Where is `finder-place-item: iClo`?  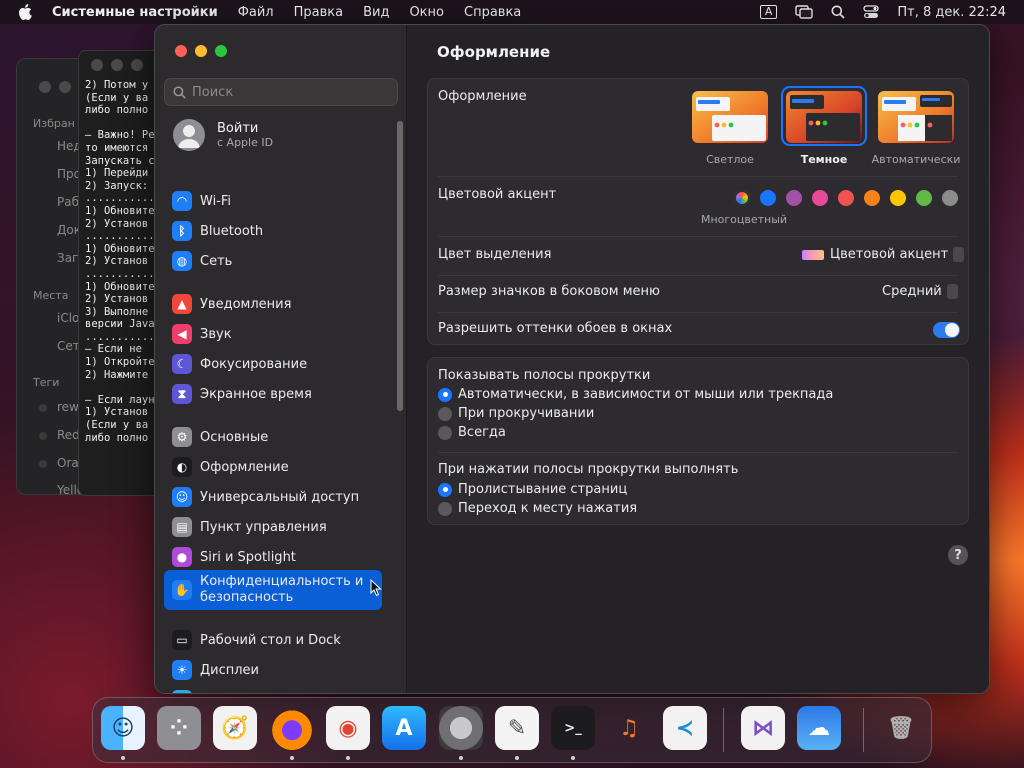
finder-place-item: iClo is located at coordinates (68, 318).